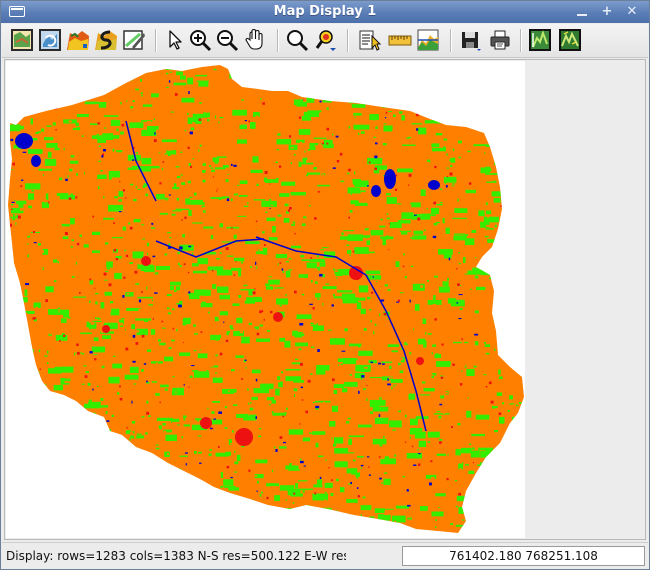 The height and width of the screenshot is (570, 650). I want to click on minimize-button, so click(582, 11).